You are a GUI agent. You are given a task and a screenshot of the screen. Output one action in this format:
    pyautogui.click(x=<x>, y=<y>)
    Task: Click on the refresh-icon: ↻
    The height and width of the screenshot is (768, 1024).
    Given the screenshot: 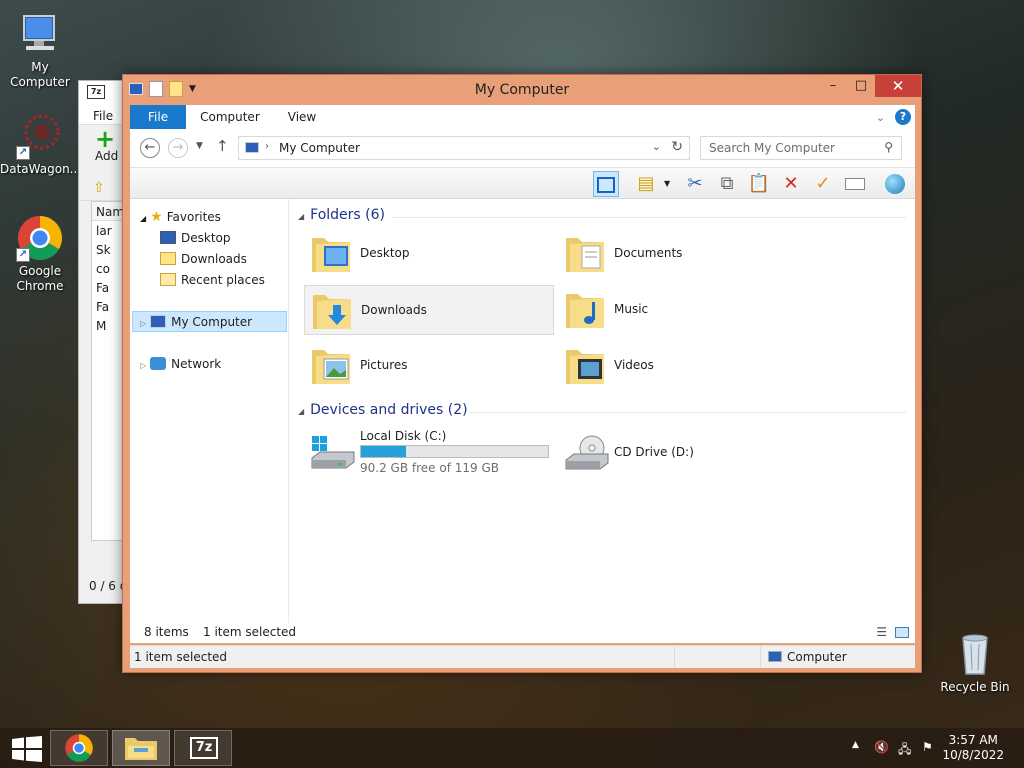 What is the action you would take?
    pyautogui.click(x=677, y=147)
    